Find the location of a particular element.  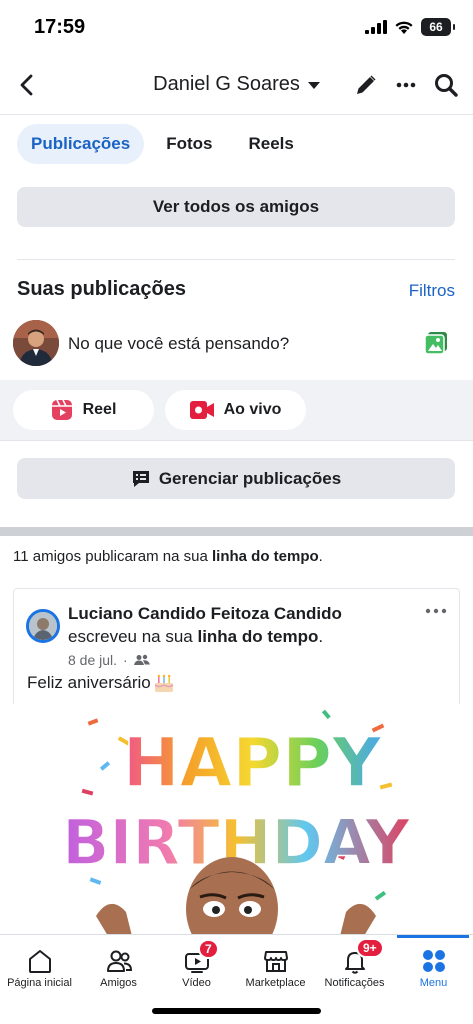

avatar-image is located at coordinates (36, 343).